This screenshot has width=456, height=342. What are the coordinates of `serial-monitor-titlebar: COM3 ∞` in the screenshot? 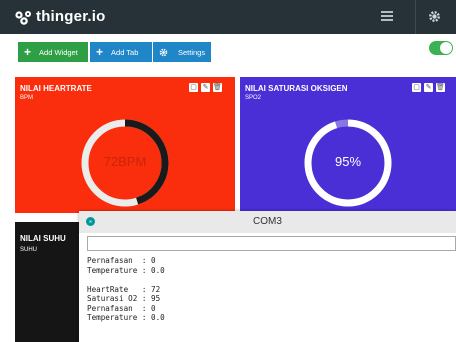 It's located at (267, 222).